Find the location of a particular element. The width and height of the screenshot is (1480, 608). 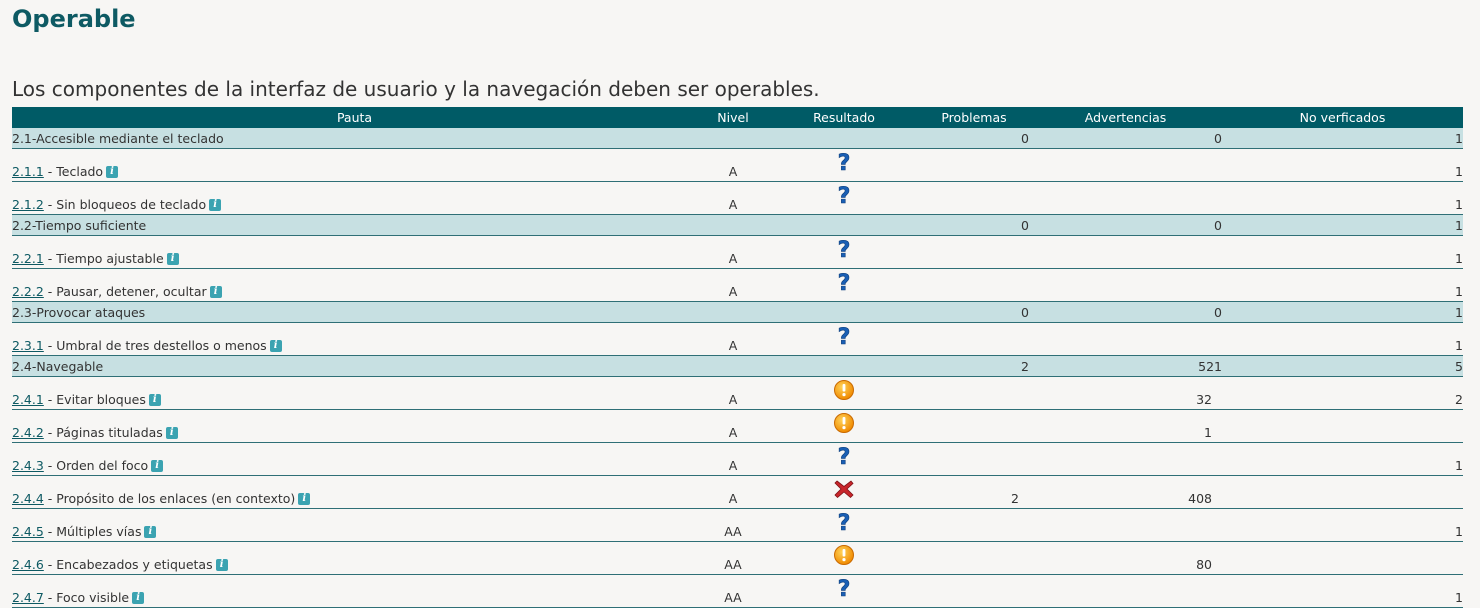

criterion-label: - Foco visible is located at coordinates (86, 597).